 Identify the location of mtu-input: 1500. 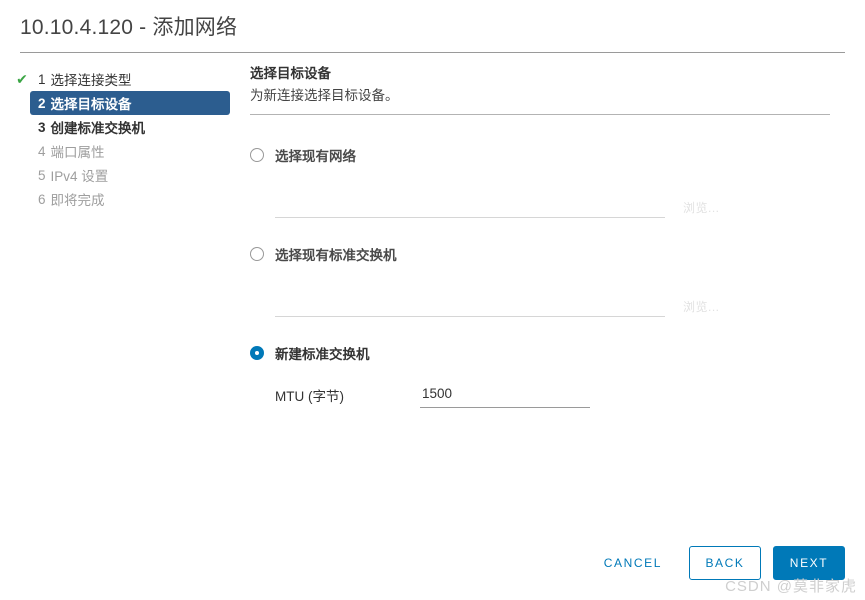
(505, 396).